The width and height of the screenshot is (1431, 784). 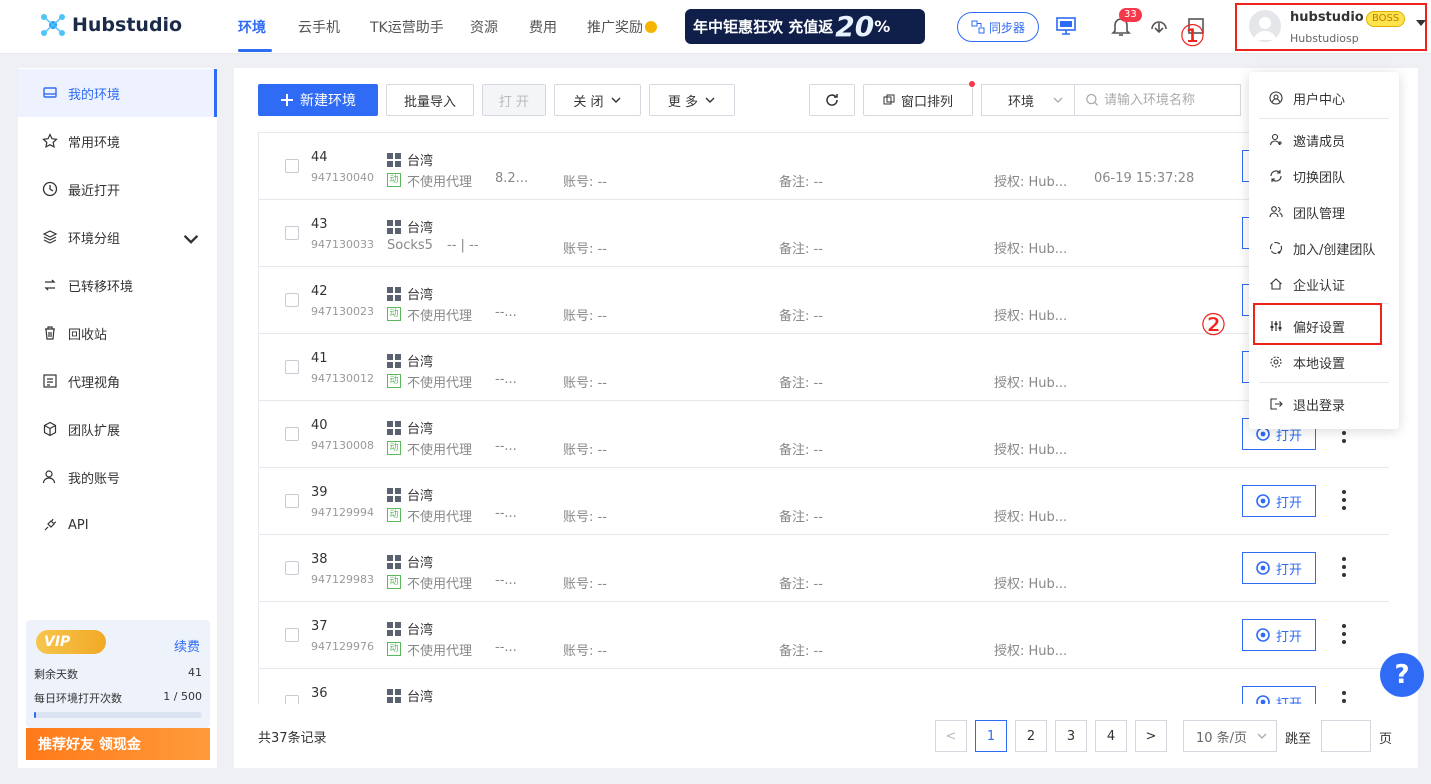 I want to click on vip-badge: VIP, so click(x=71, y=642).